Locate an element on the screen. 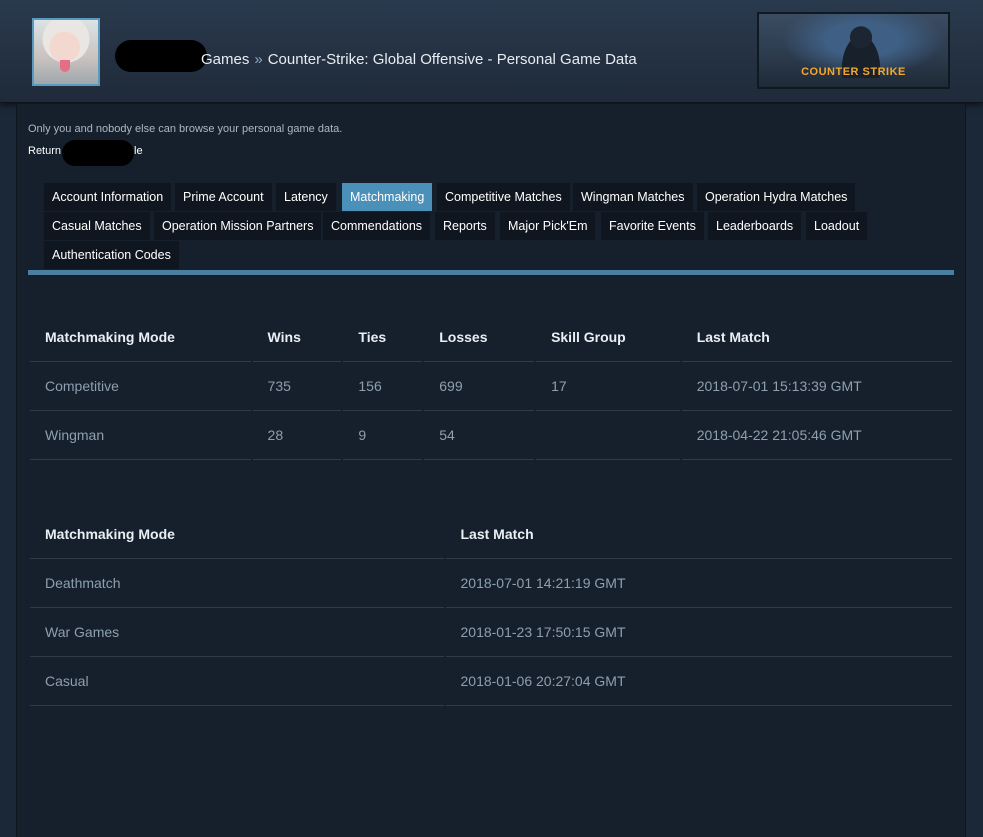 The image size is (983, 837). return-link-prefix: Return is located at coordinates (44, 151).